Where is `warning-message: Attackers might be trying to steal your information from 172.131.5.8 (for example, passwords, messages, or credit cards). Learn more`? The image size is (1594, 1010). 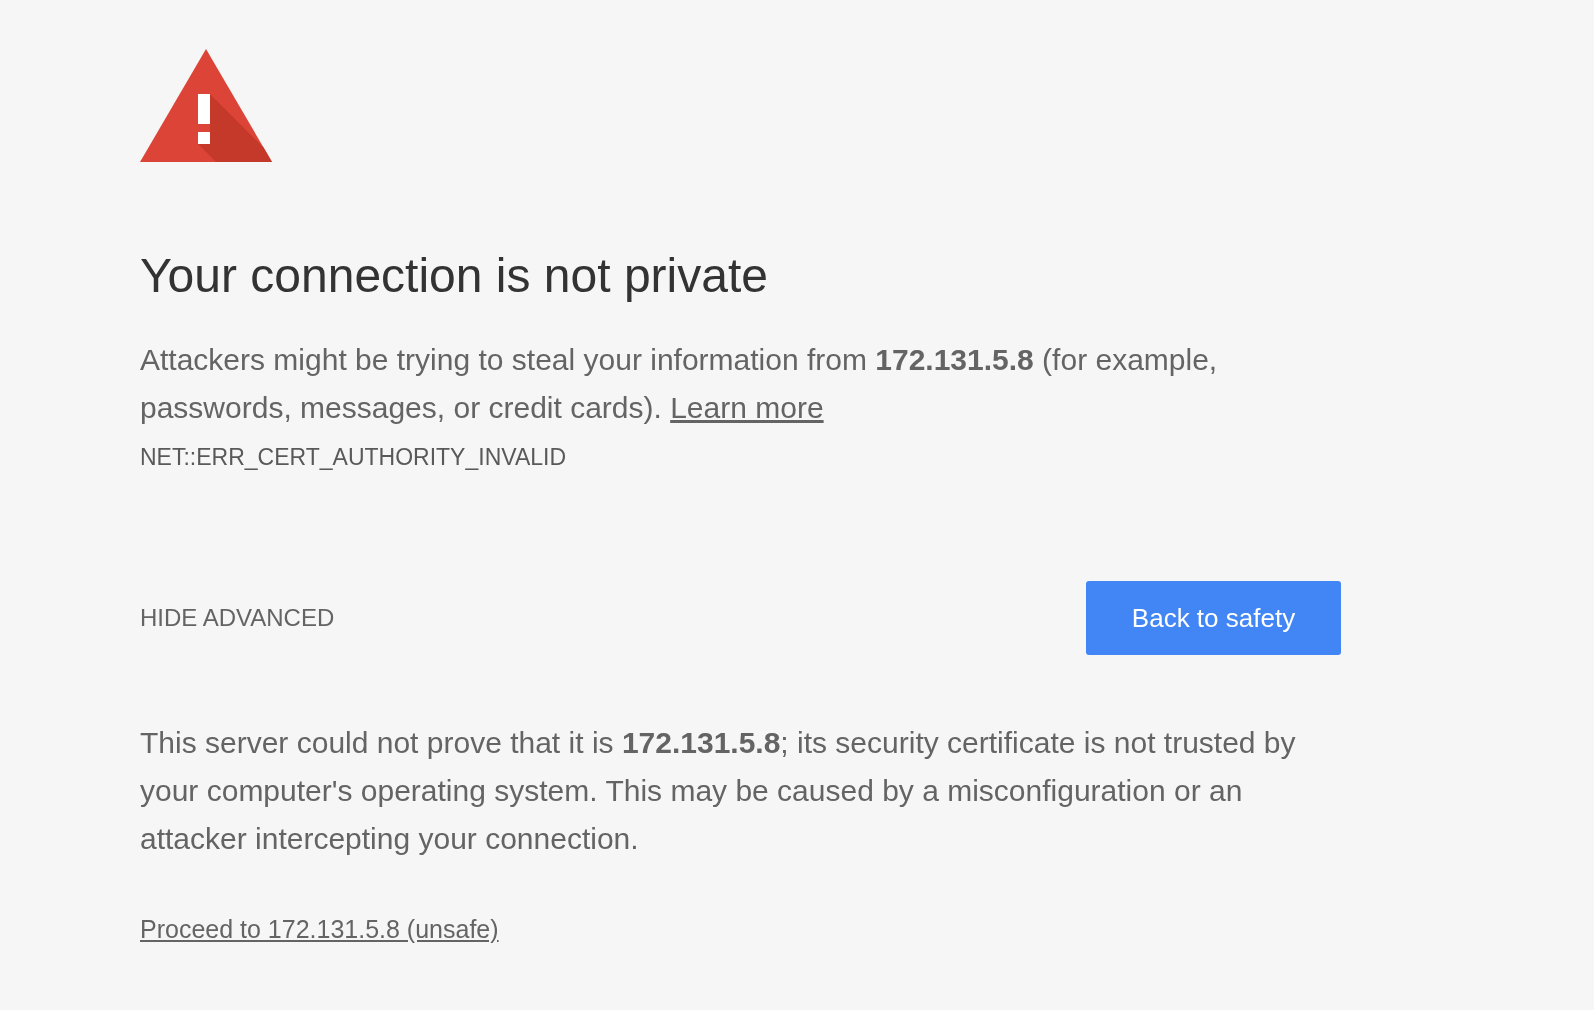
warning-message: Attackers might be trying to steal your information from 172.131.5.8 (for example, passwords, messages, or credit cards). Learn more is located at coordinates (679, 384).